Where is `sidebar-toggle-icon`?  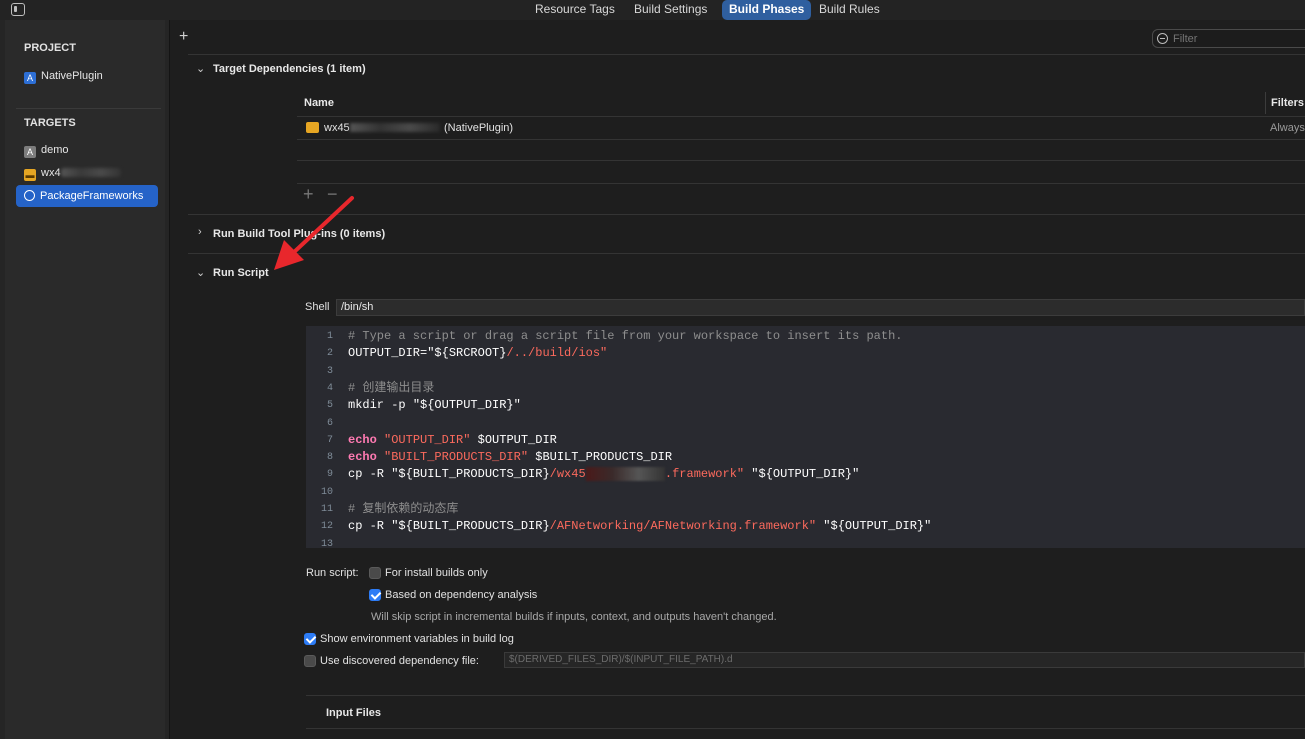
sidebar-toggle-icon is located at coordinates (18, 9).